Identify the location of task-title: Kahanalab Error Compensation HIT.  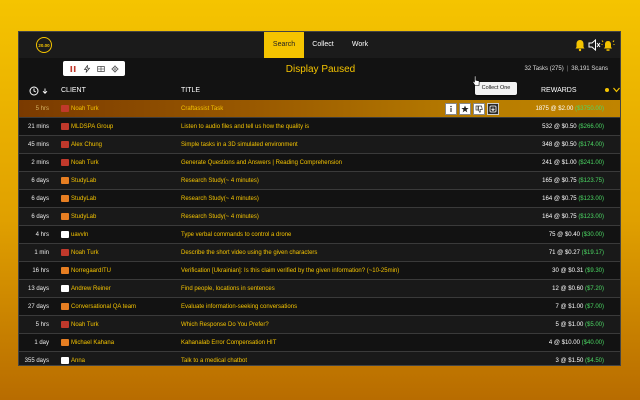
(316, 343).